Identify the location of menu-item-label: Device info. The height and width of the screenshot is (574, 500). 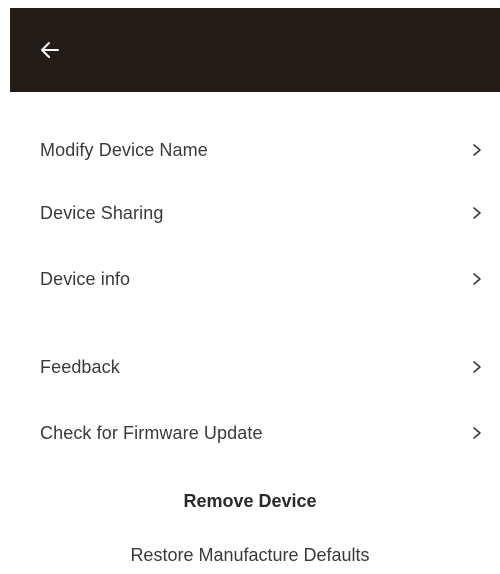
(85, 278).